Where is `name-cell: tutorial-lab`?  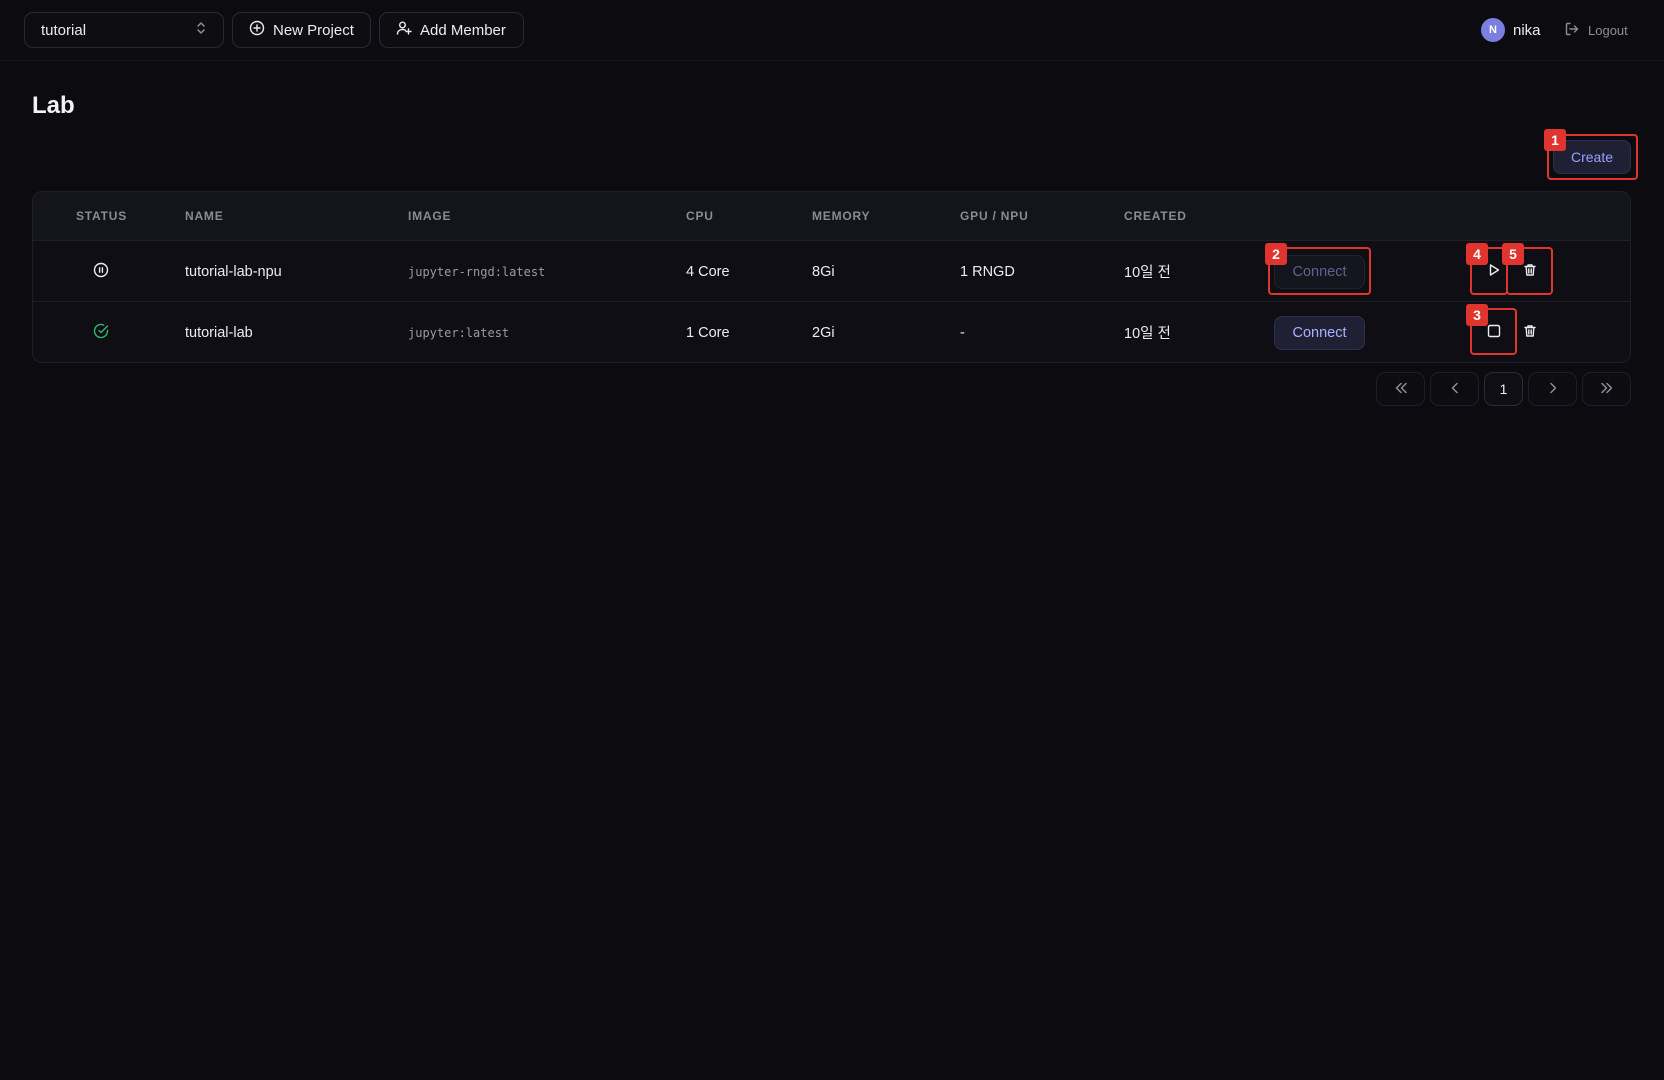 name-cell: tutorial-lab is located at coordinates (219, 332).